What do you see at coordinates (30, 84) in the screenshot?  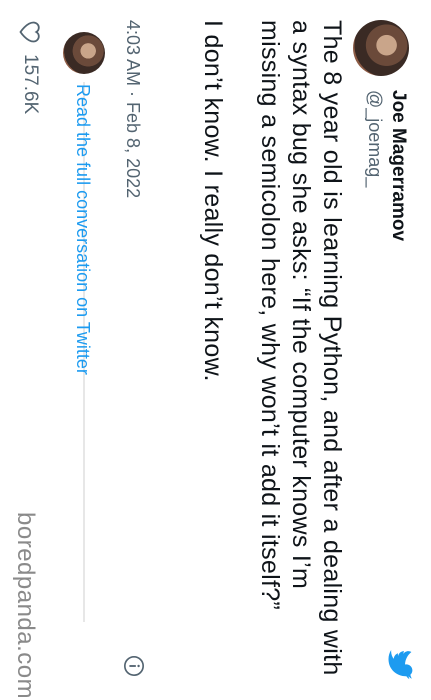 I see `like-count: 157.6K` at bounding box center [30, 84].